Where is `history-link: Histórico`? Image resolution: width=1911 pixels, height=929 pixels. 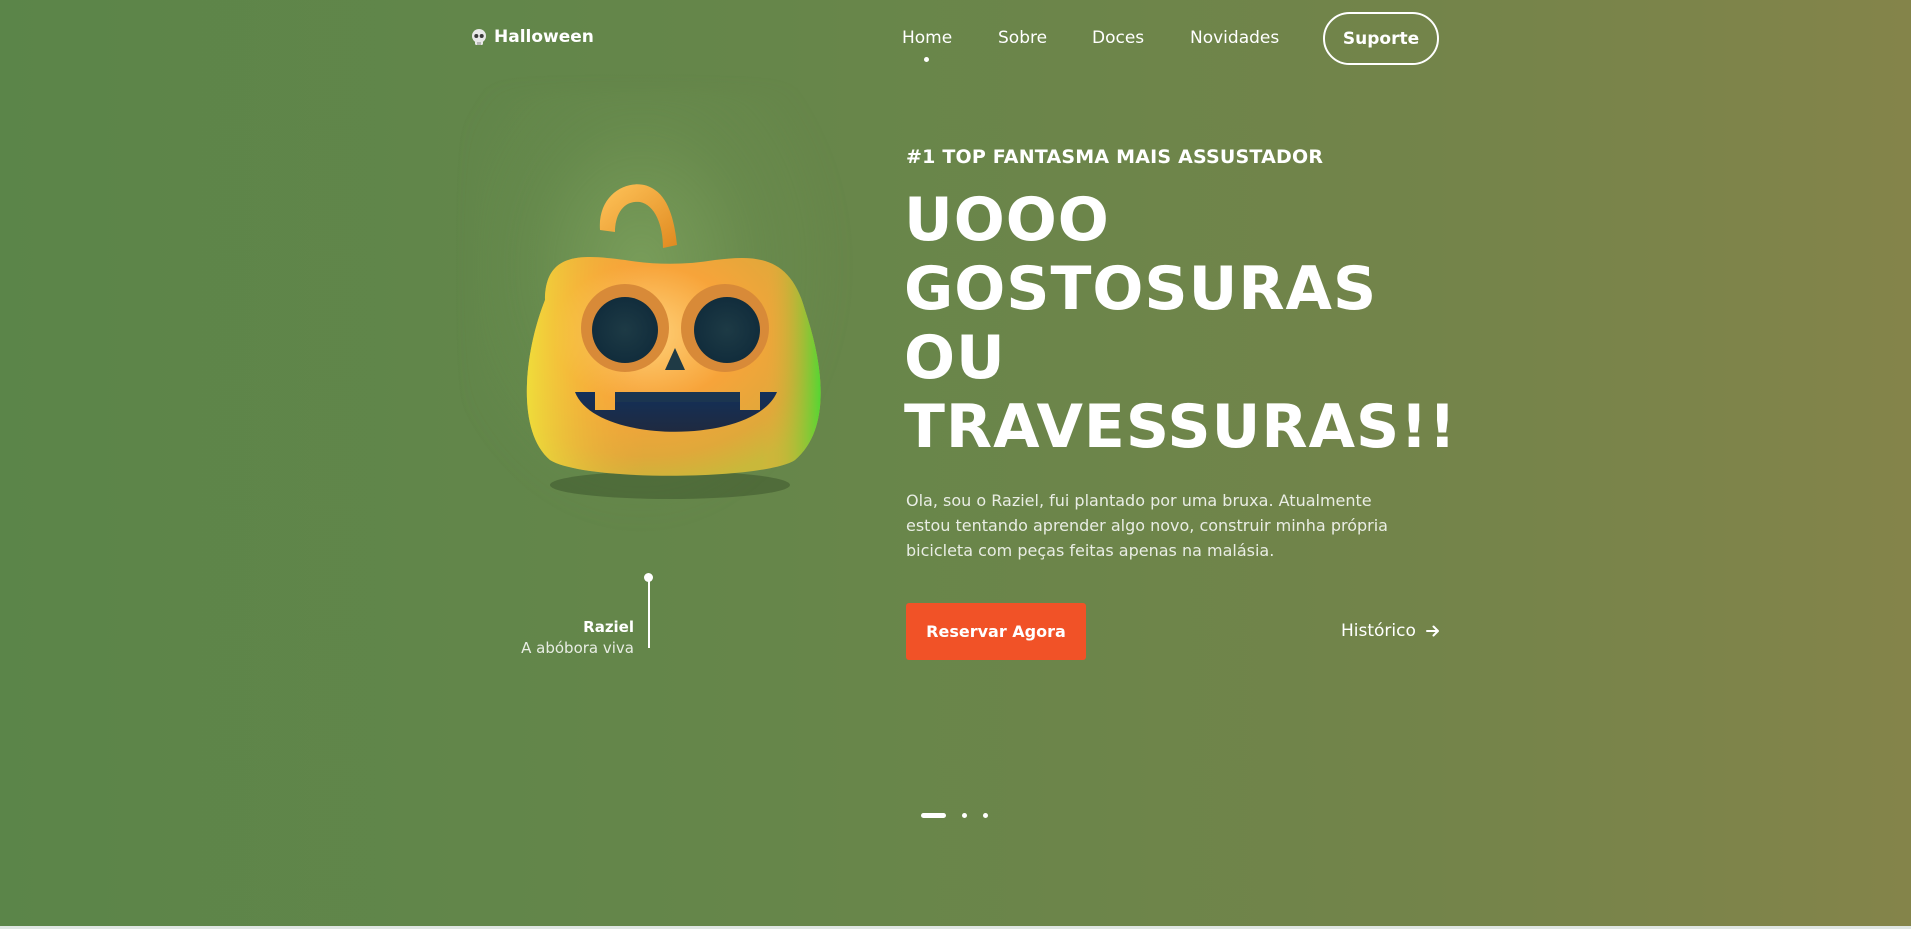
history-link: Histórico is located at coordinates (1390, 631).